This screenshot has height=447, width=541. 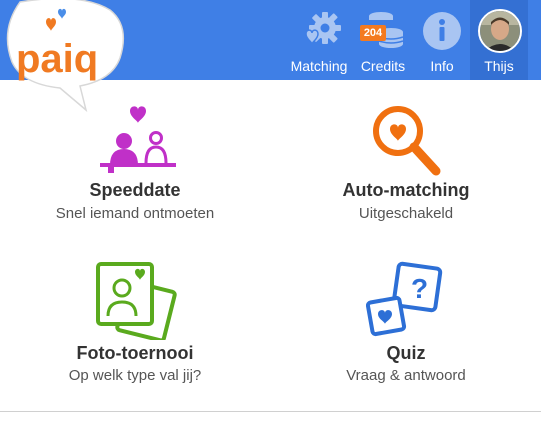 What do you see at coordinates (135, 353) in the screenshot?
I see `tile-fototoernooi-title: Foto-toernooi` at bounding box center [135, 353].